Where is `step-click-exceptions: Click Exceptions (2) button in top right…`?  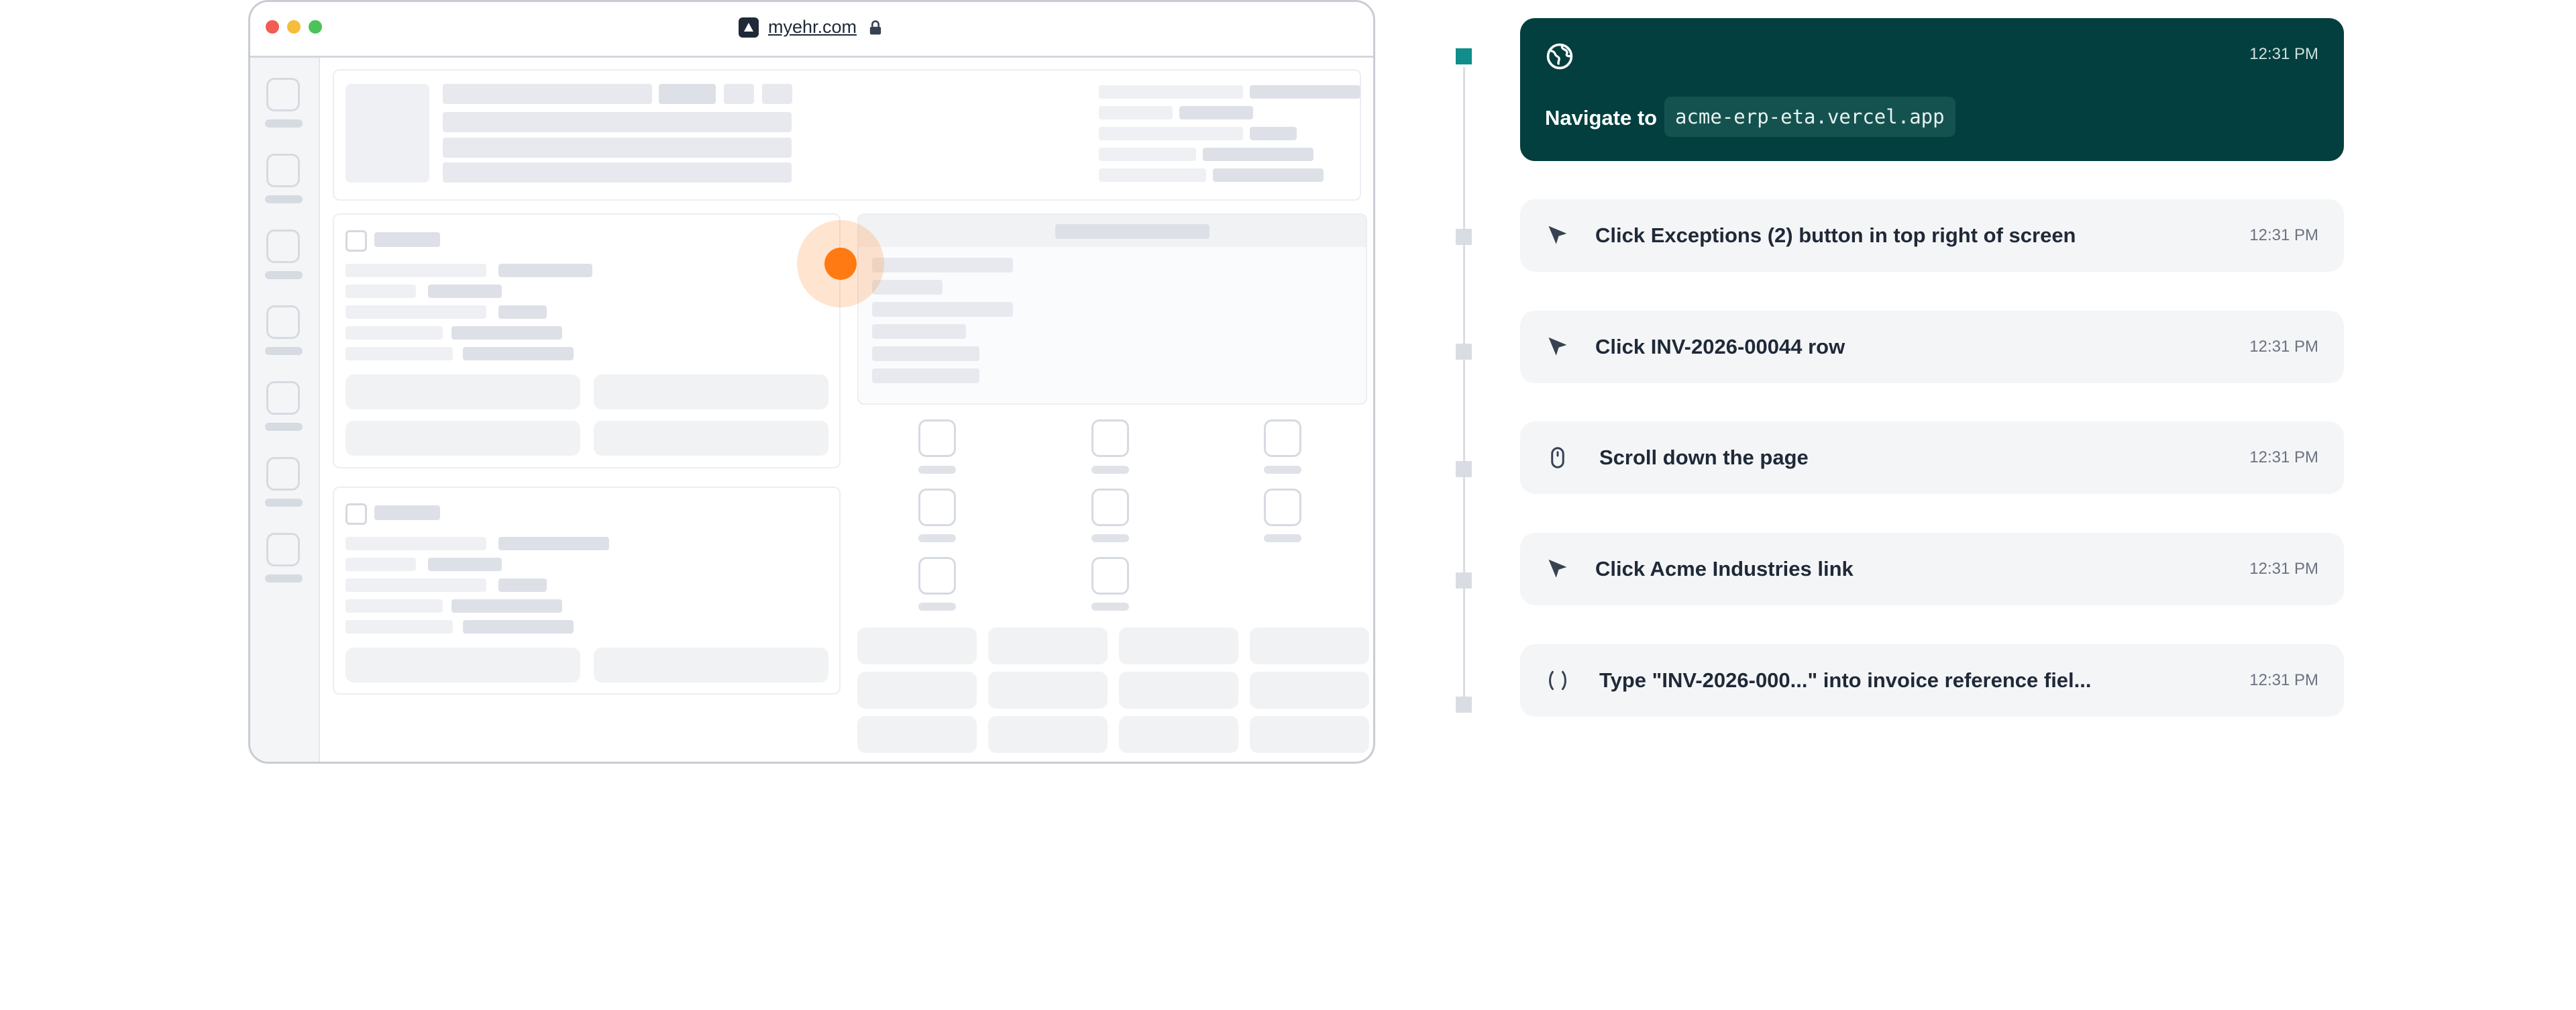
step-click-exceptions: Click Exceptions (2) button in top right… is located at coordinates (1932, 235).